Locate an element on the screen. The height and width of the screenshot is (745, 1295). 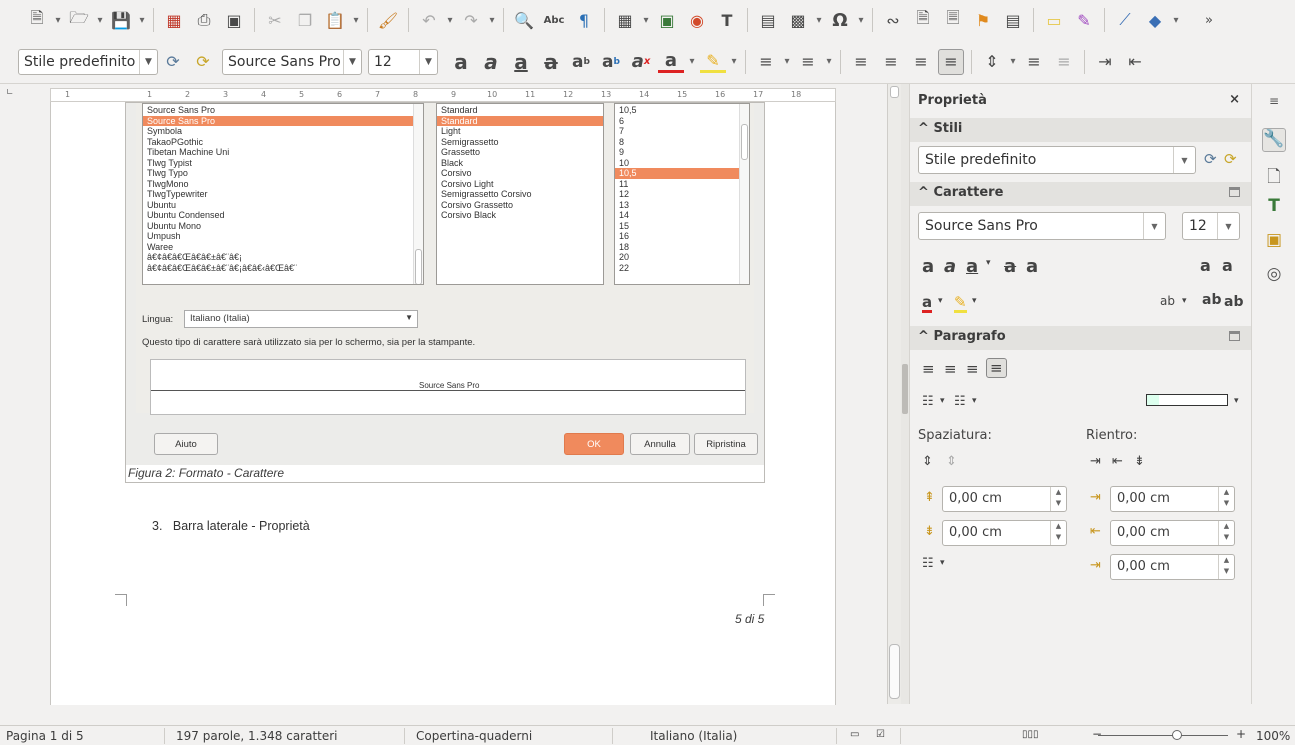
sidebar-style-combo: Stile predefinito ▼ is located at coordinates (1057, 160).